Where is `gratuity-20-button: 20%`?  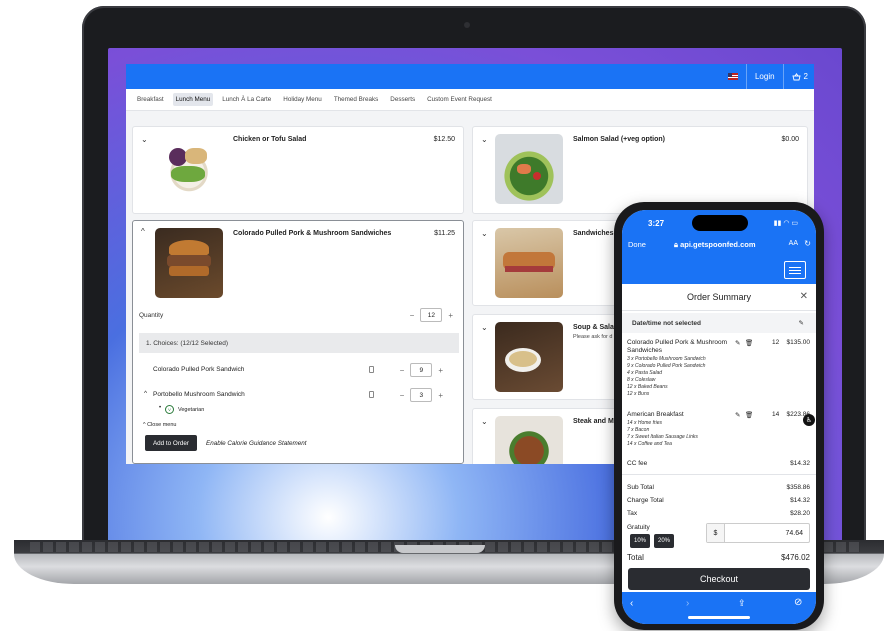
gratuity-20-button: 20% is located at coordinates (664, 541).